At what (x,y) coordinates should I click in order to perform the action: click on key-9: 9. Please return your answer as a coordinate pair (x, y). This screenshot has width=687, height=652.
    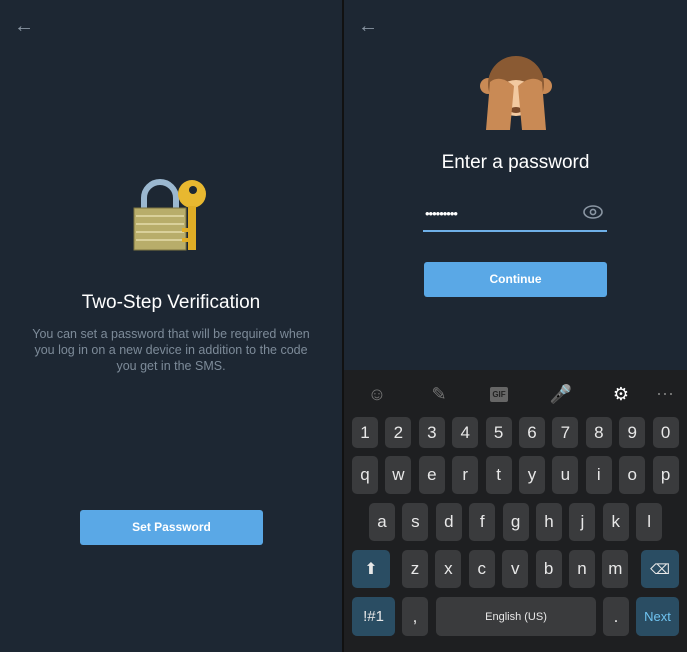
    Looking at the image, I should click on (632, 432).